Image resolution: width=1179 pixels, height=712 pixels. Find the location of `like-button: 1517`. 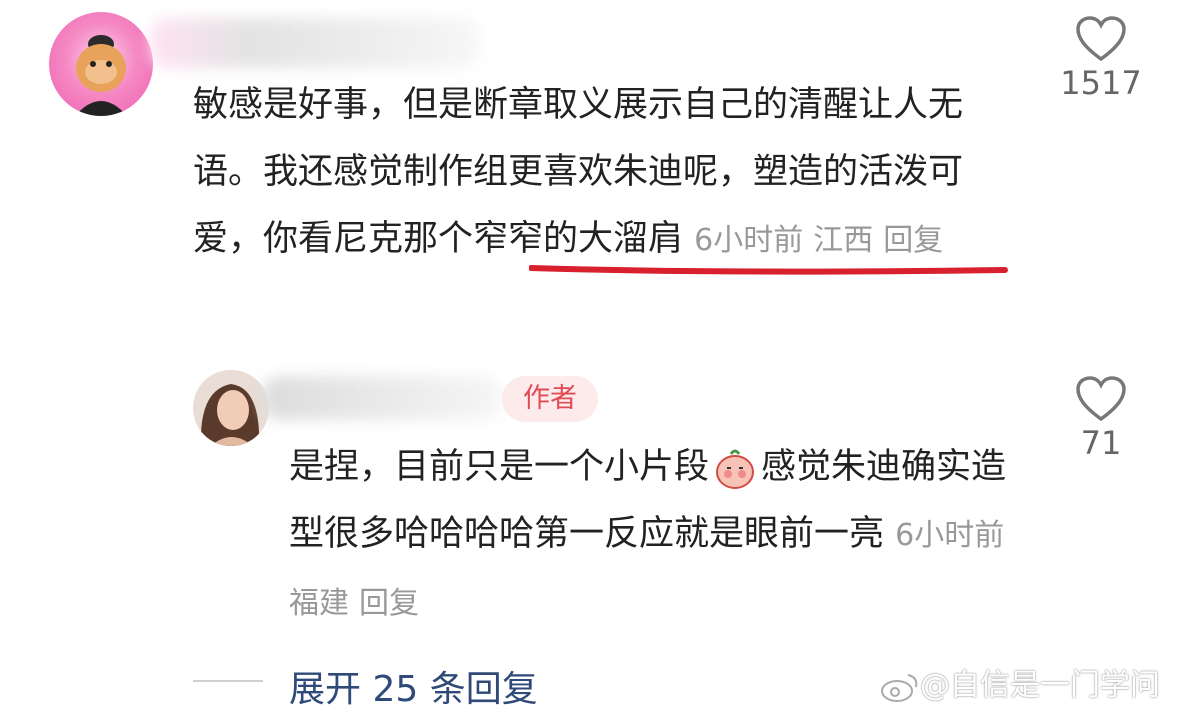

like-button: 1517 is located at coordinates (1101, 59).